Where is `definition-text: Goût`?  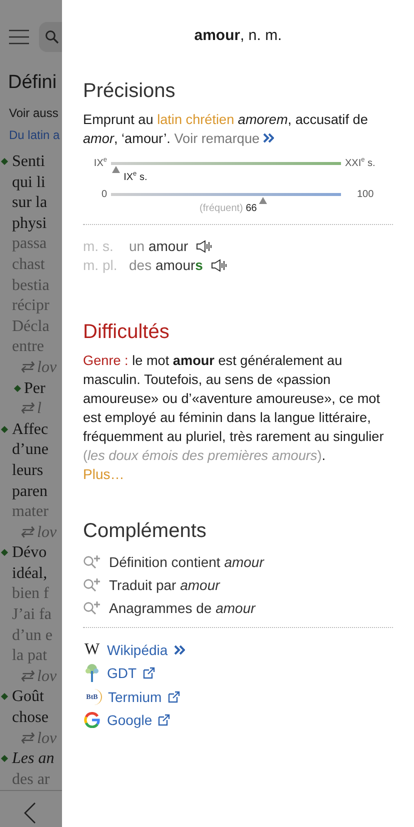 definition-text: Goût is located at coordinates (31, 697).